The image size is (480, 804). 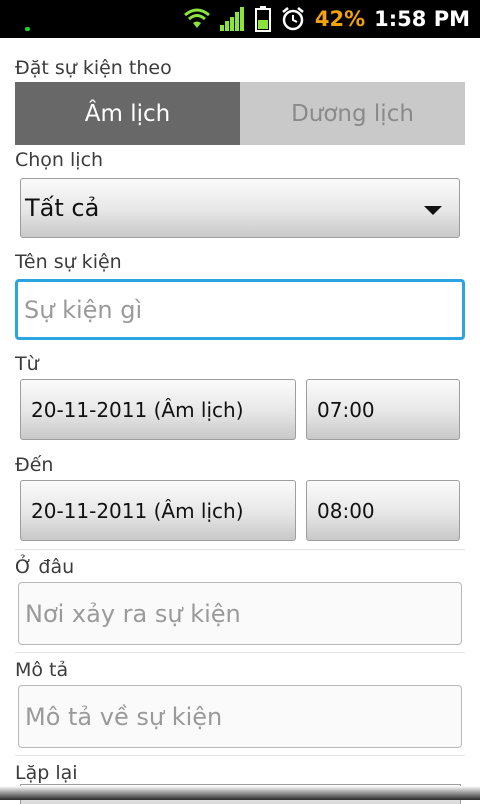 I want to click on cell-signal-icon, so click(x=231, y=19).